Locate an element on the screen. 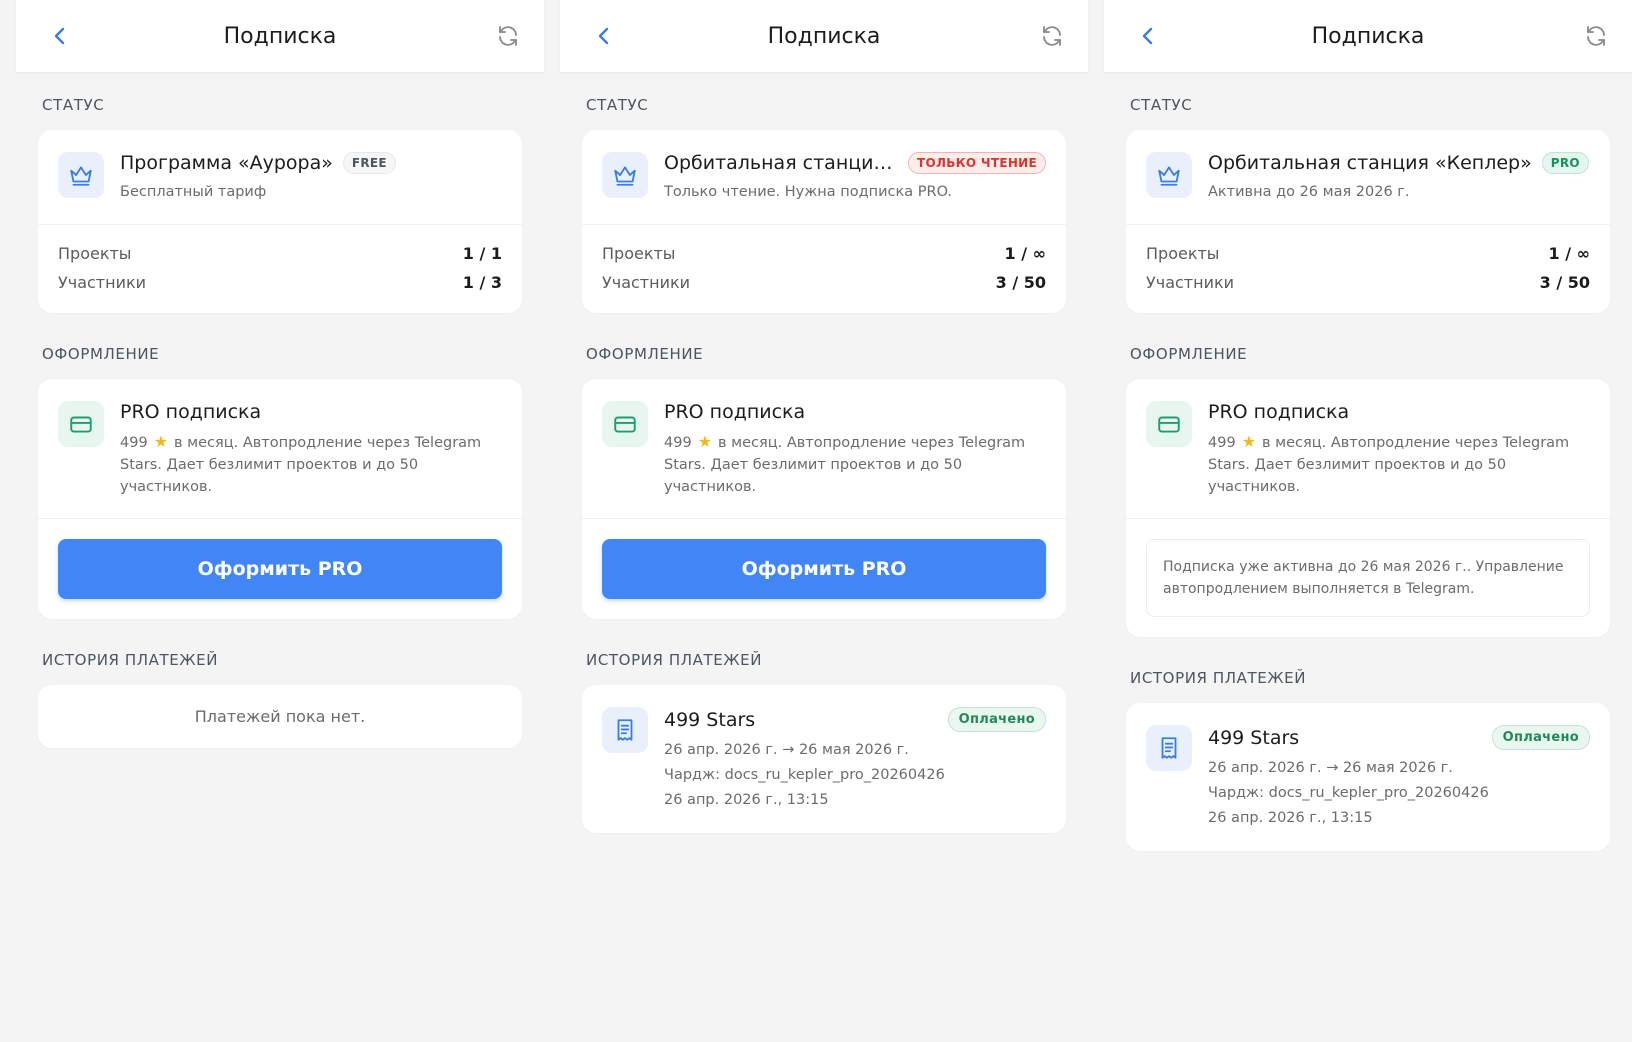 Image resolution: width=1632 pixels, height=1042 pixels. section-label-checkout: ОФОРМЛЕНИЕ is located at coordinates (645, 354).